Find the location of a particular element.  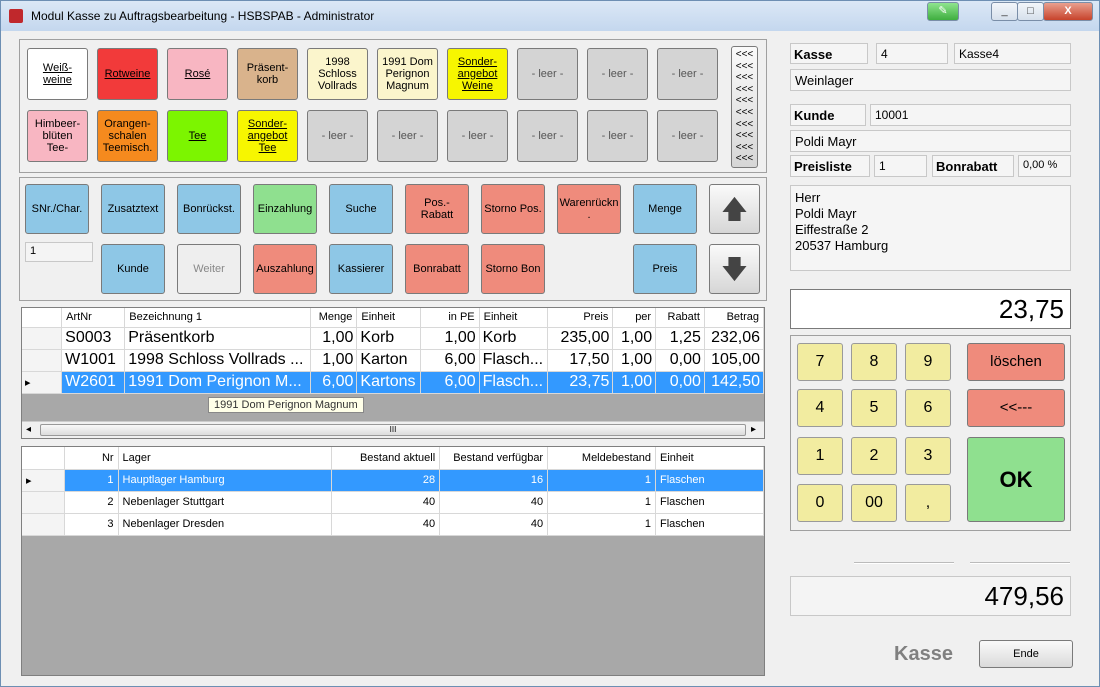

column-header: Bestand aktuell is located at coordinates (386, 458).